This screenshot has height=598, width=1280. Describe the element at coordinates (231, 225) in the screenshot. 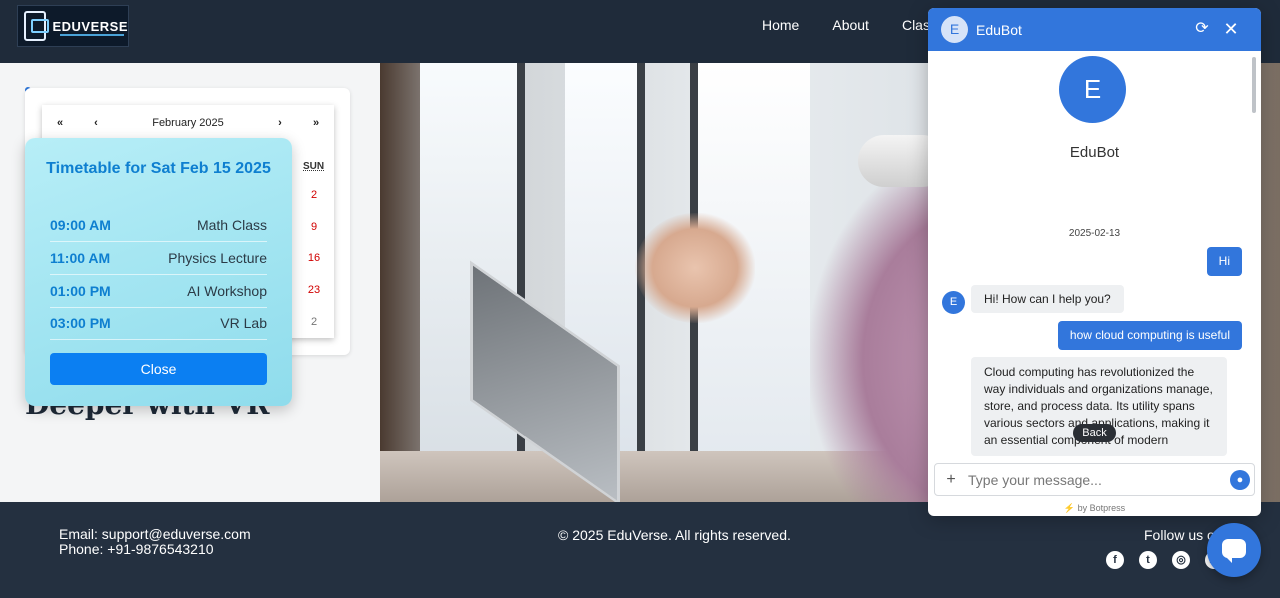

I see `timetable-event: Math Class` at that location.